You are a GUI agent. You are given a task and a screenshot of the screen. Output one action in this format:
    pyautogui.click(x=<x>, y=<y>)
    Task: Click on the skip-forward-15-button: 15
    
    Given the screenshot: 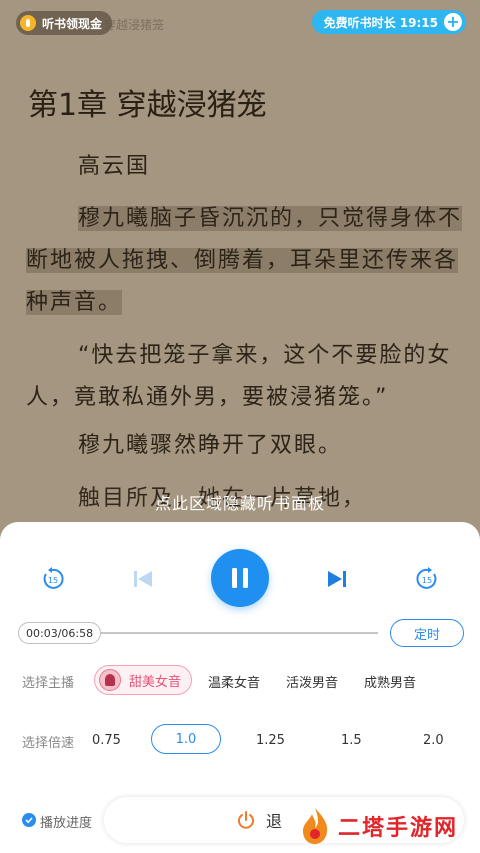 What is the action you would take?
    pyautogui.click(x=427, y=579)
    